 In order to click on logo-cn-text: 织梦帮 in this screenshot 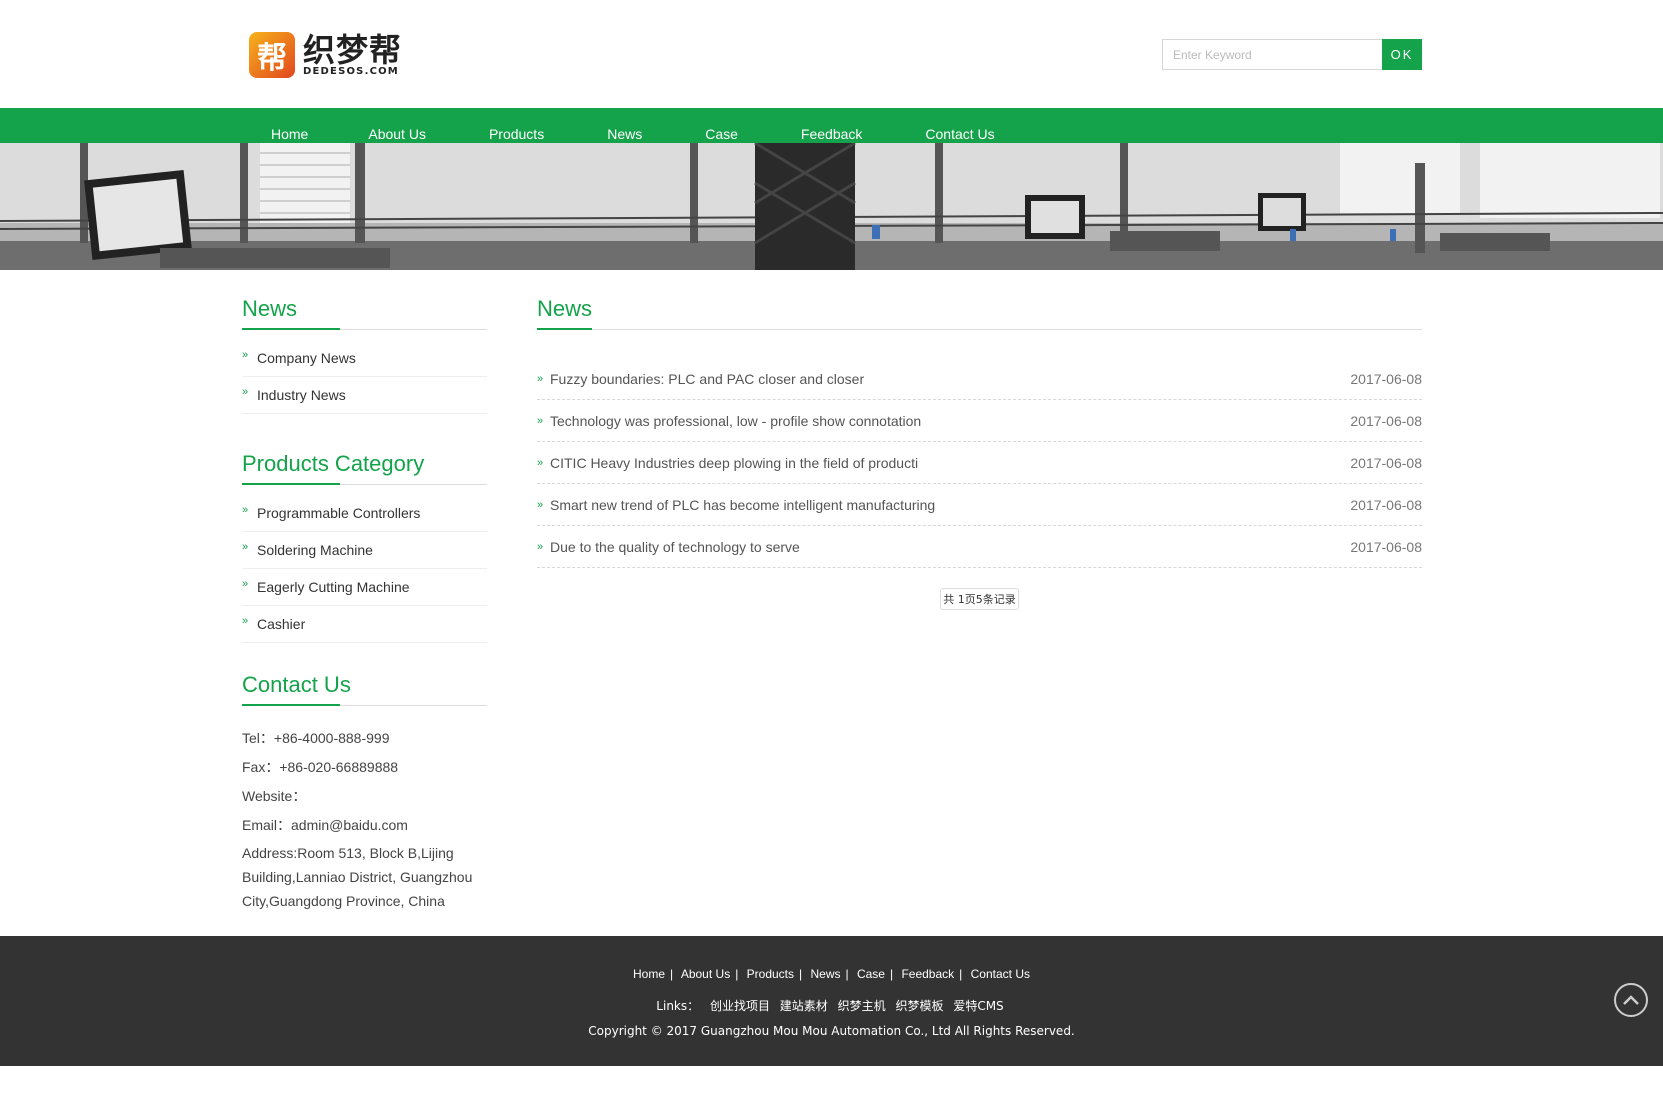, I will do `click(353, 49)`.